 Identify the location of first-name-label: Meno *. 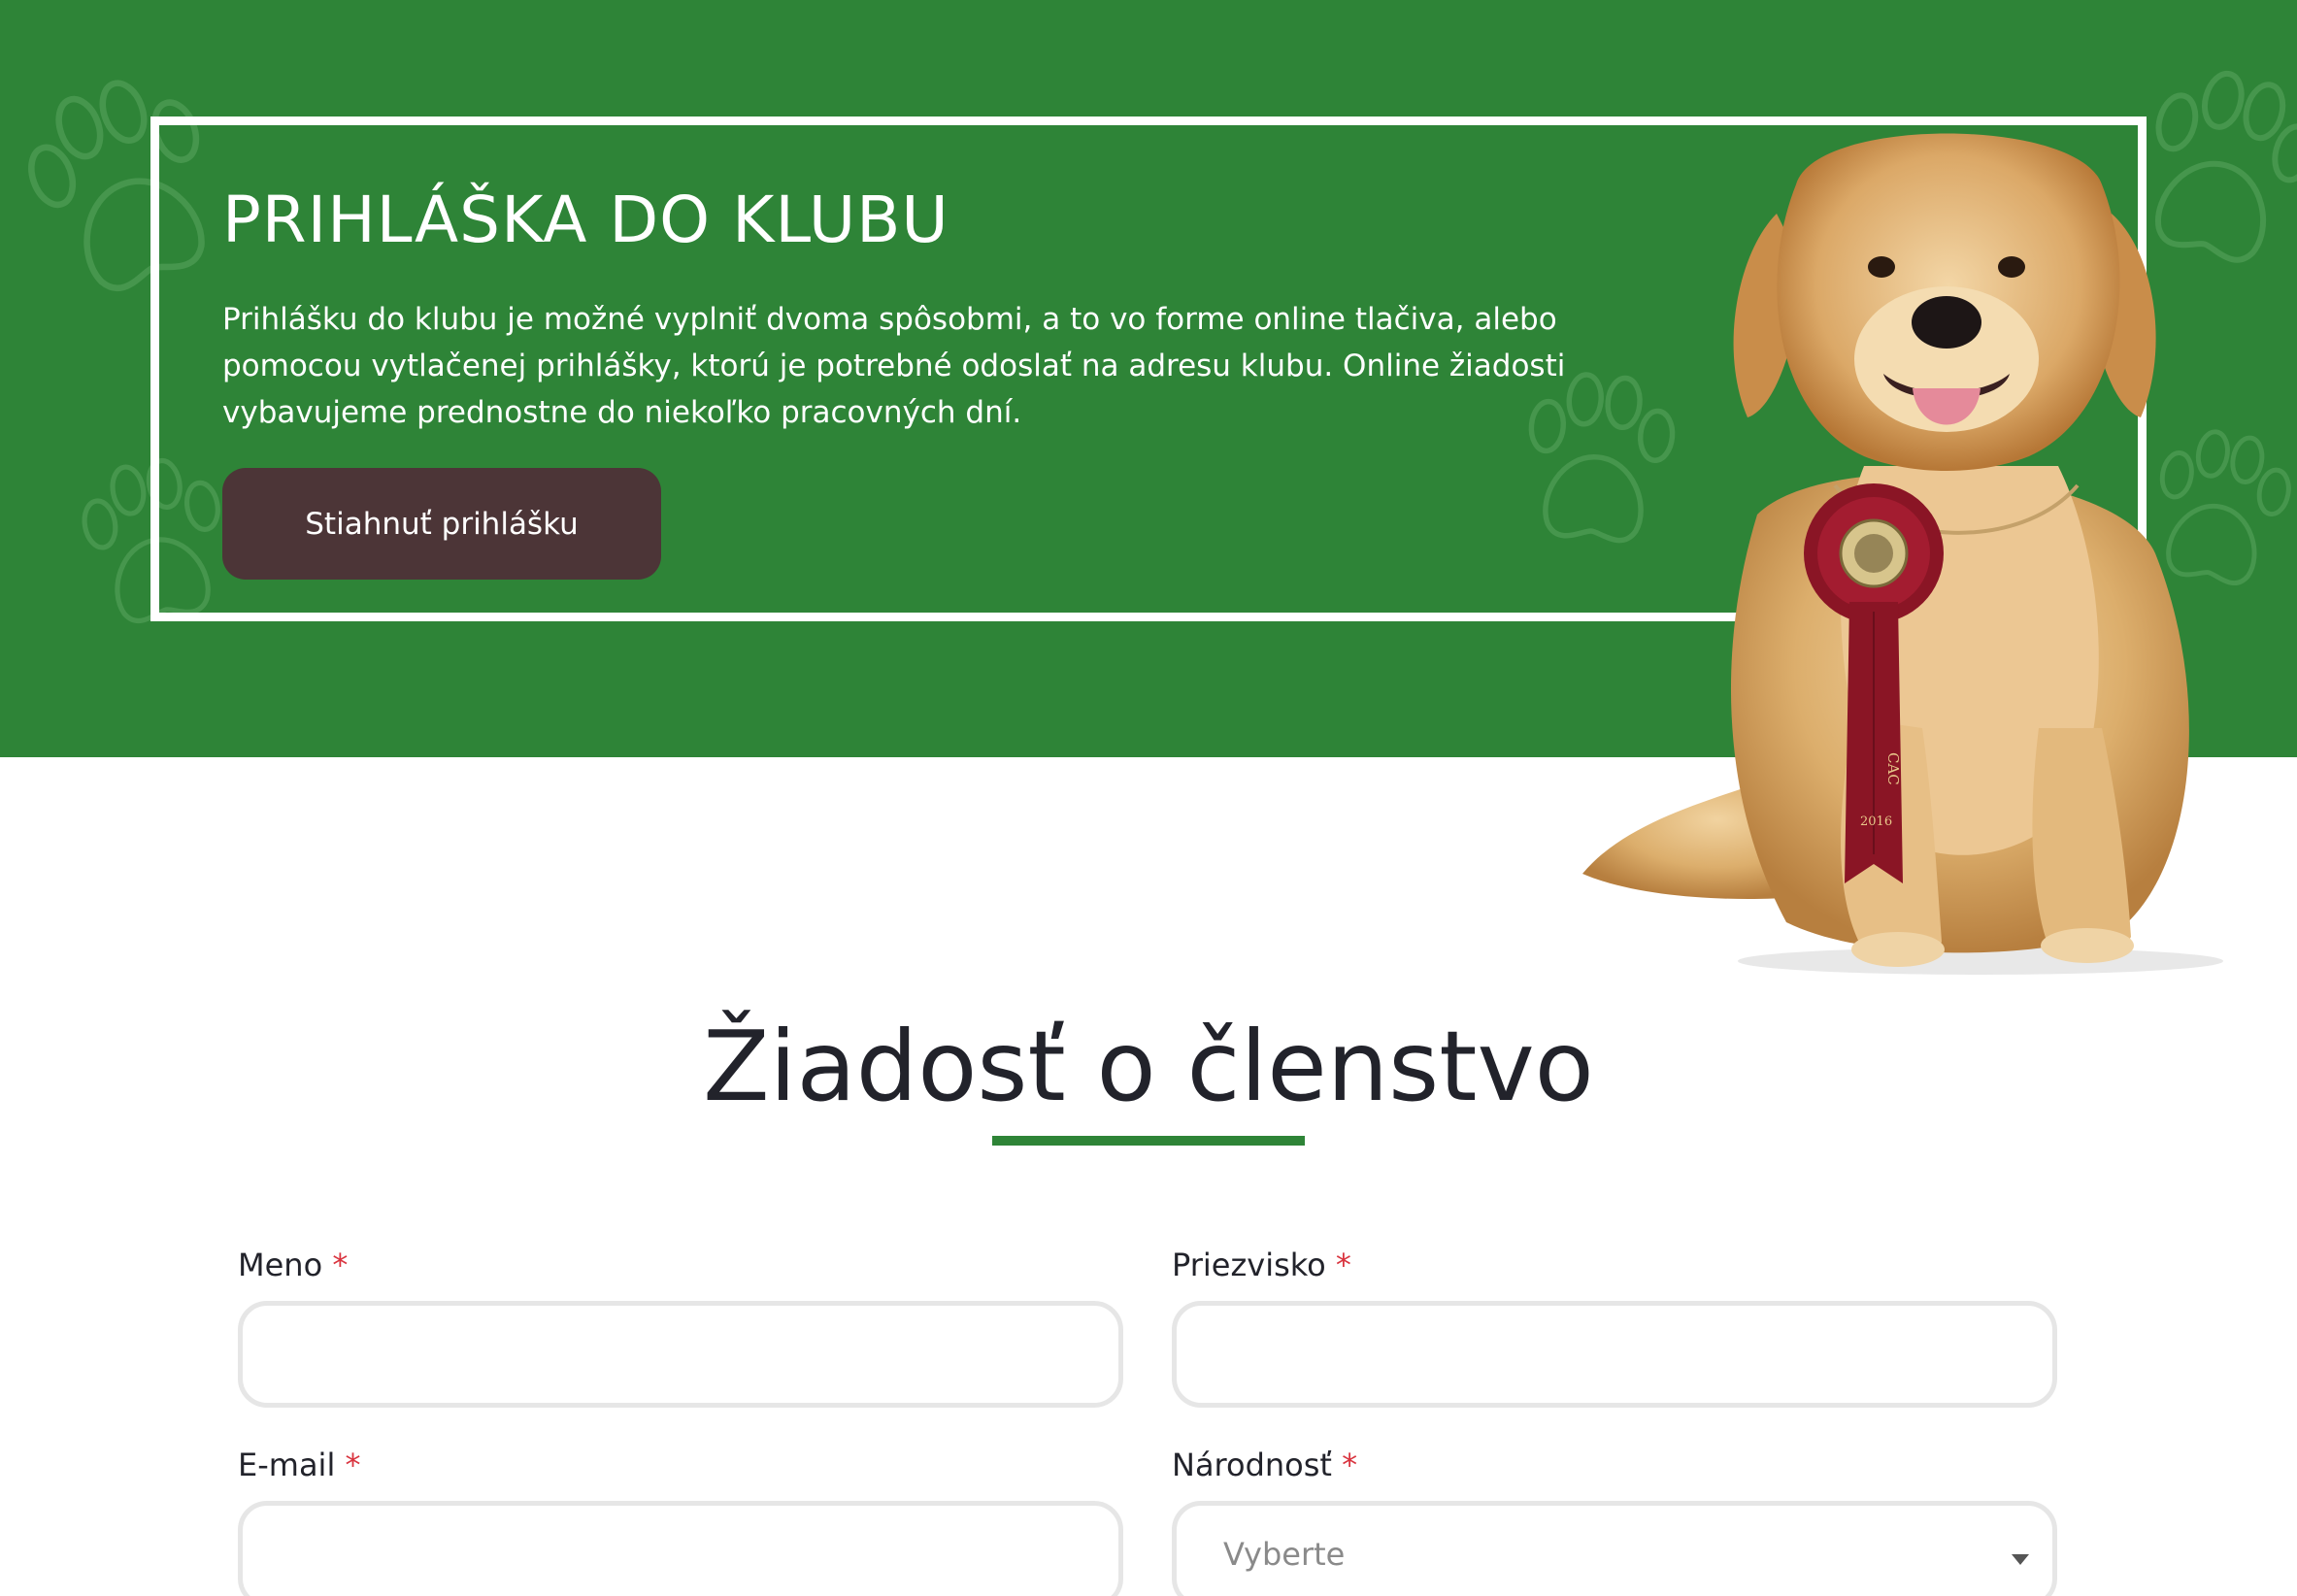
(293, 1265).